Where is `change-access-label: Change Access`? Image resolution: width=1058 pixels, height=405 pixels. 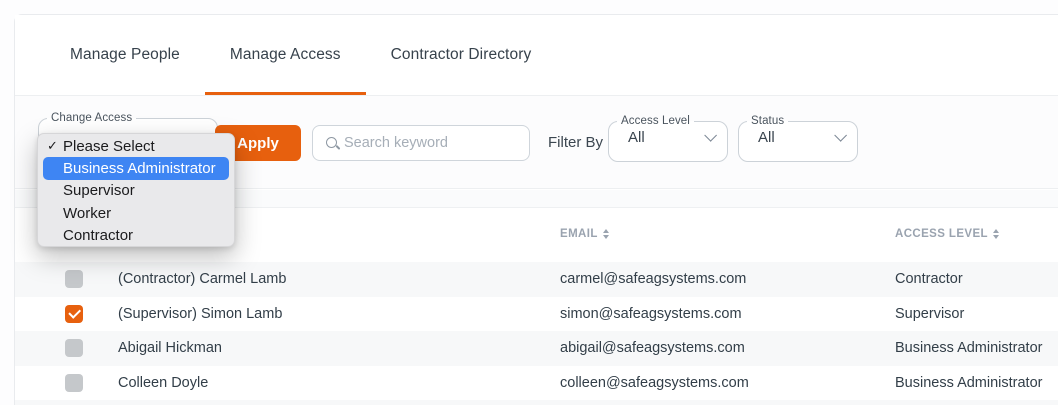
change-access-label: Change Access is located at coordinates (92, 118).